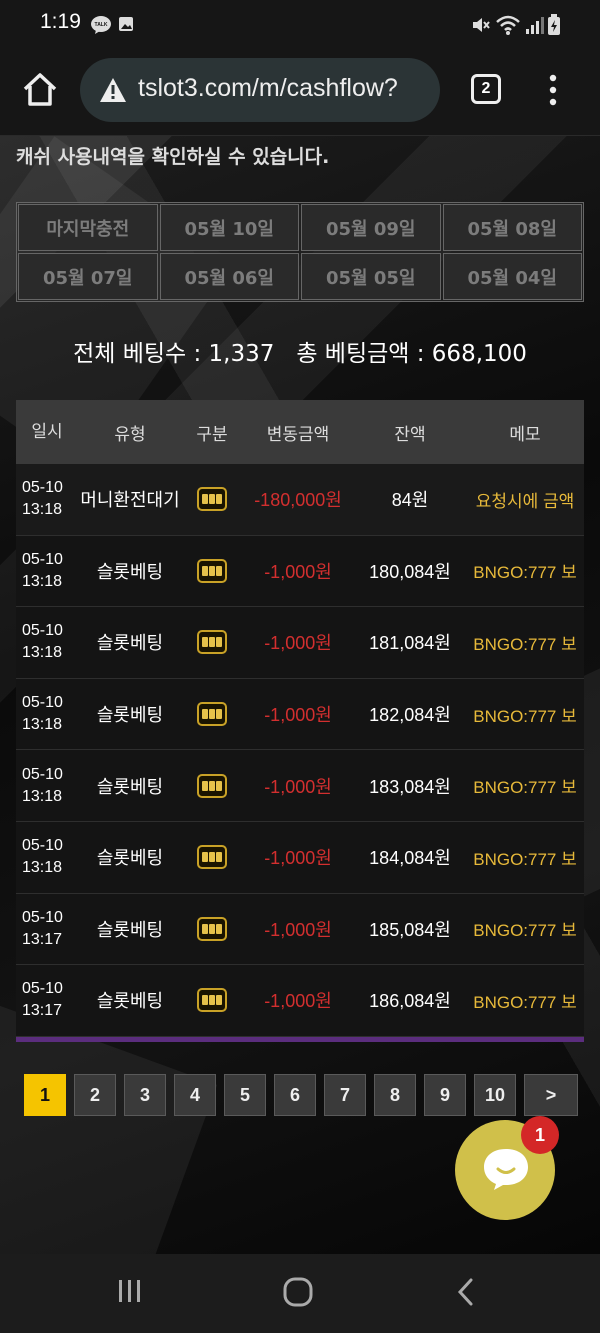  Describe the element at coordinates (295, 1095) in the screenshot. I see `page-button-6: 6` at that location.